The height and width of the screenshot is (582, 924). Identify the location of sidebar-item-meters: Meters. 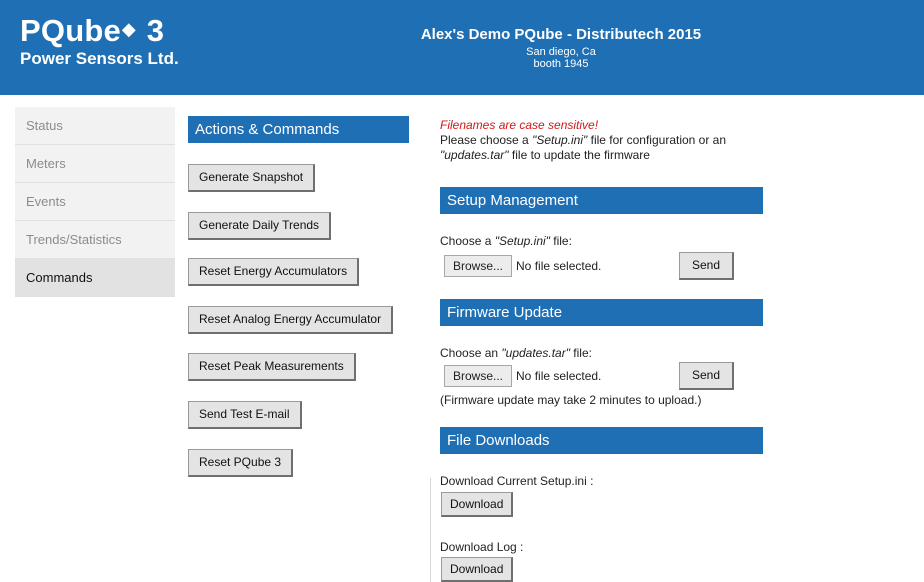
(95, 164).